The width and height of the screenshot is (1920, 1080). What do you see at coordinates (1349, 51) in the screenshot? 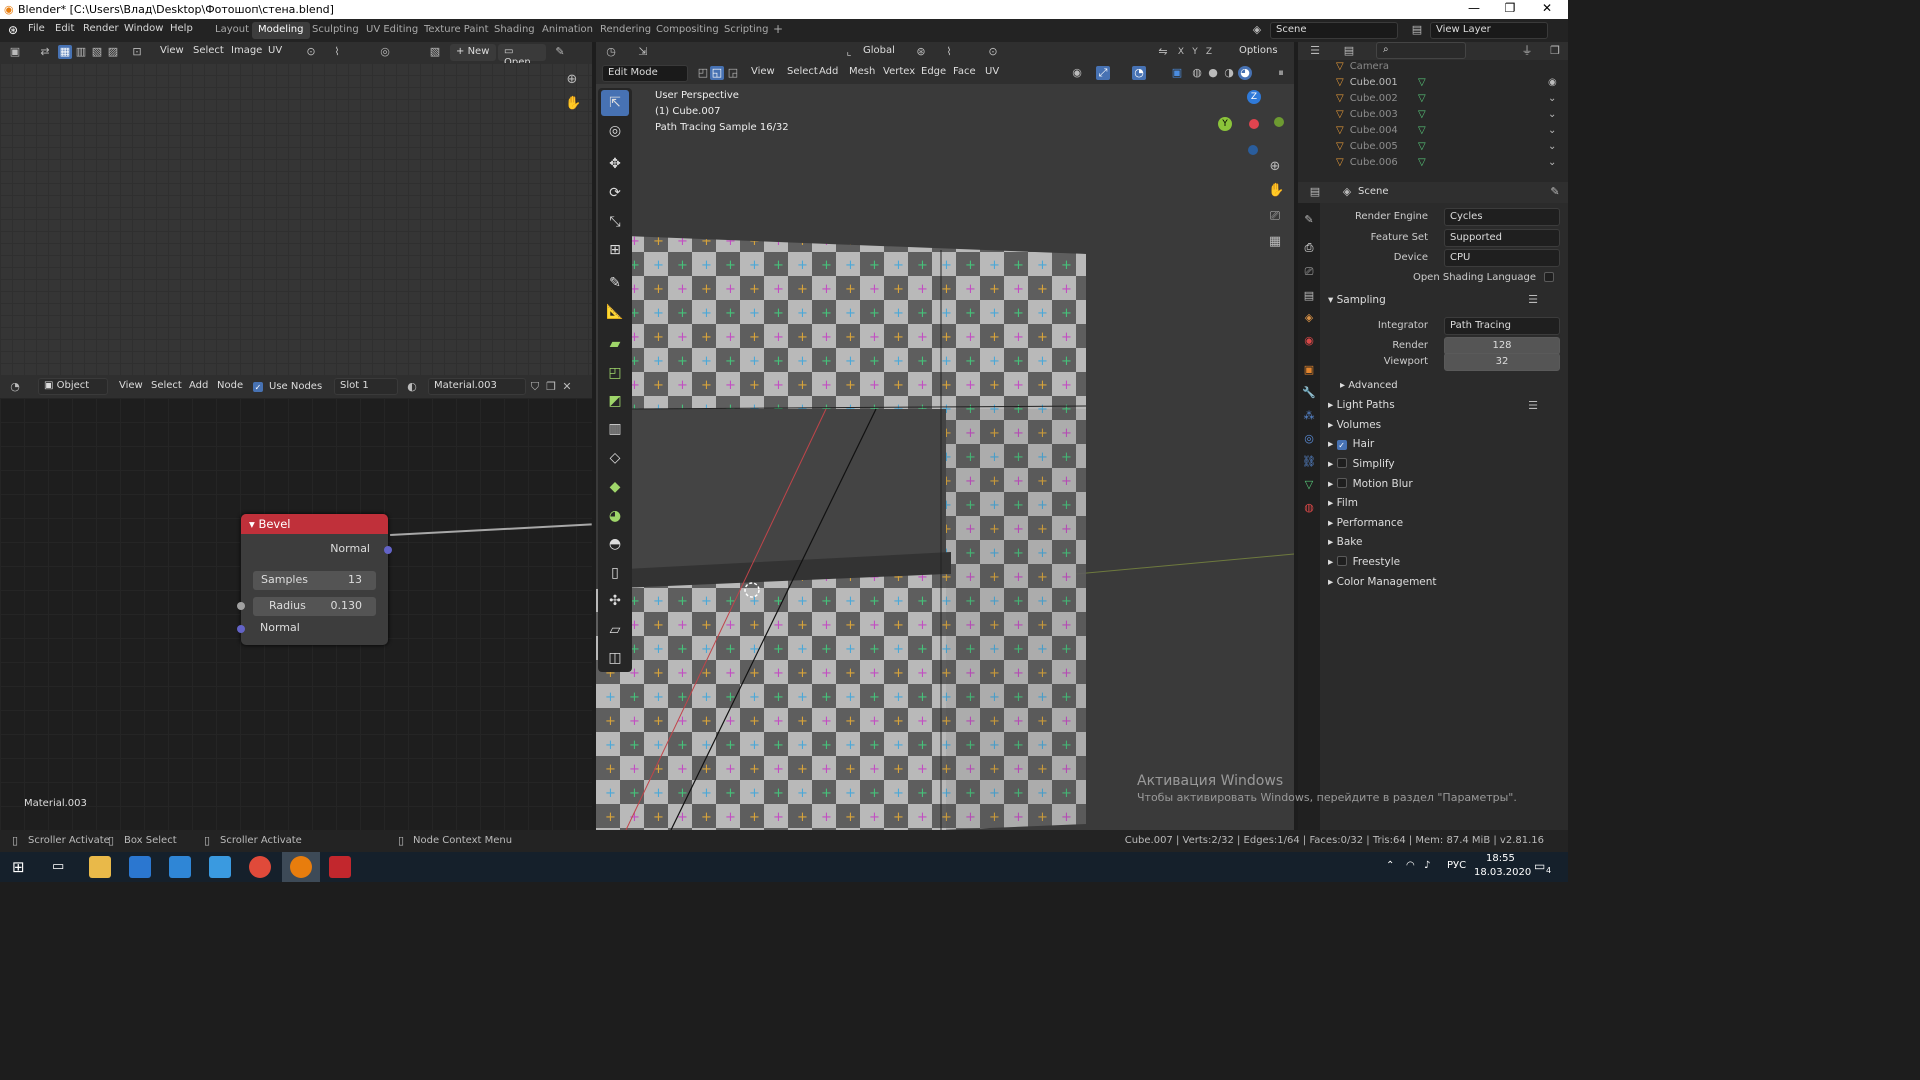
I see `display-mode-icon: ▤` at bounding box center [1349, 51].